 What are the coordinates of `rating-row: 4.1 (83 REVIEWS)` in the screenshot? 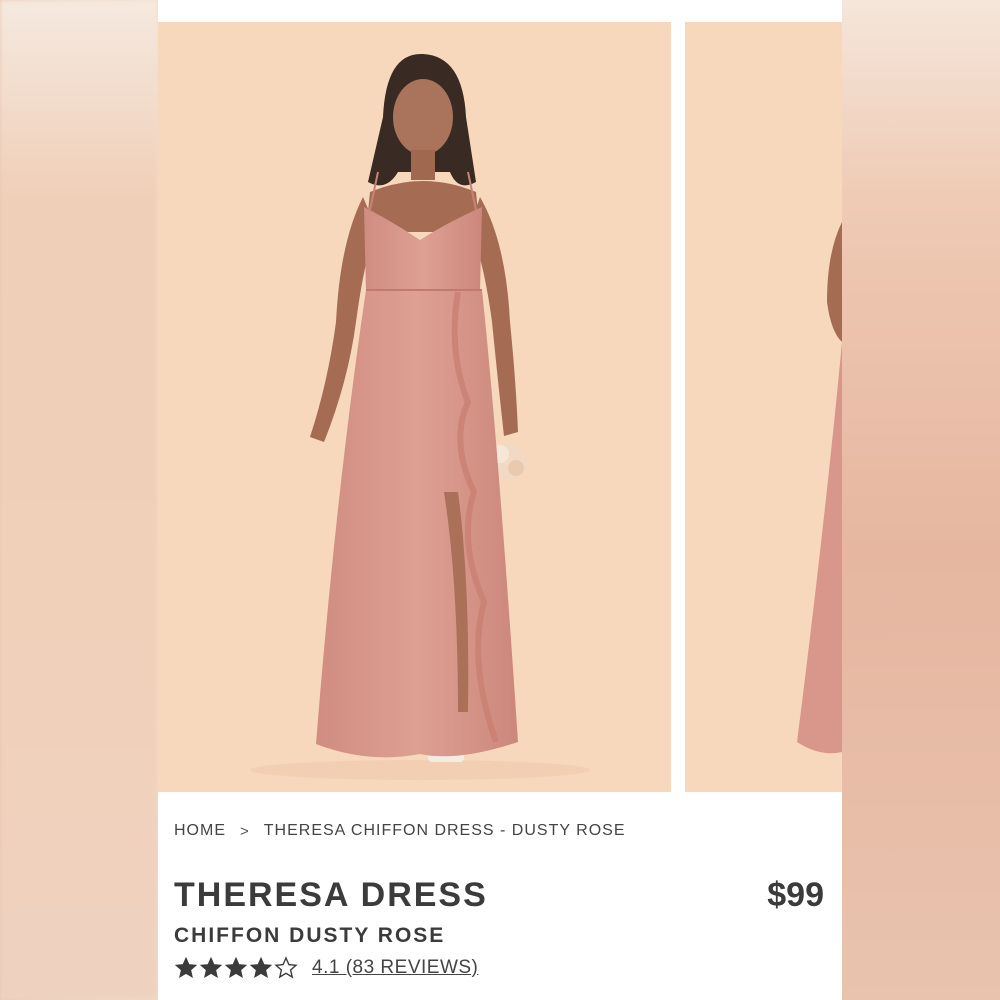 It's located at (326, 968).